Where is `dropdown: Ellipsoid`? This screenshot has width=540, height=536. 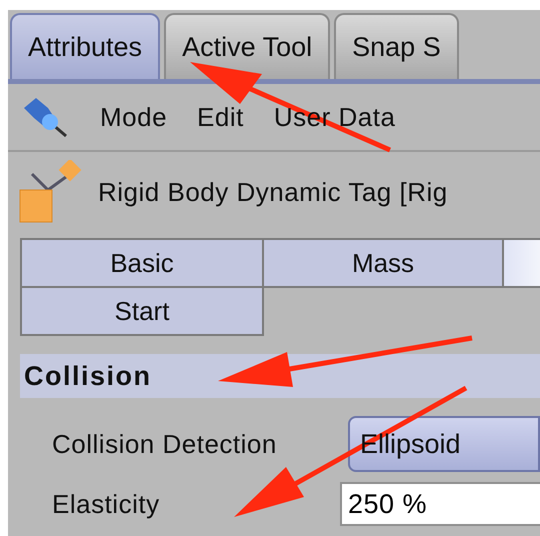
dropdown: Ellipsoid is located at coordinates (444, 444).